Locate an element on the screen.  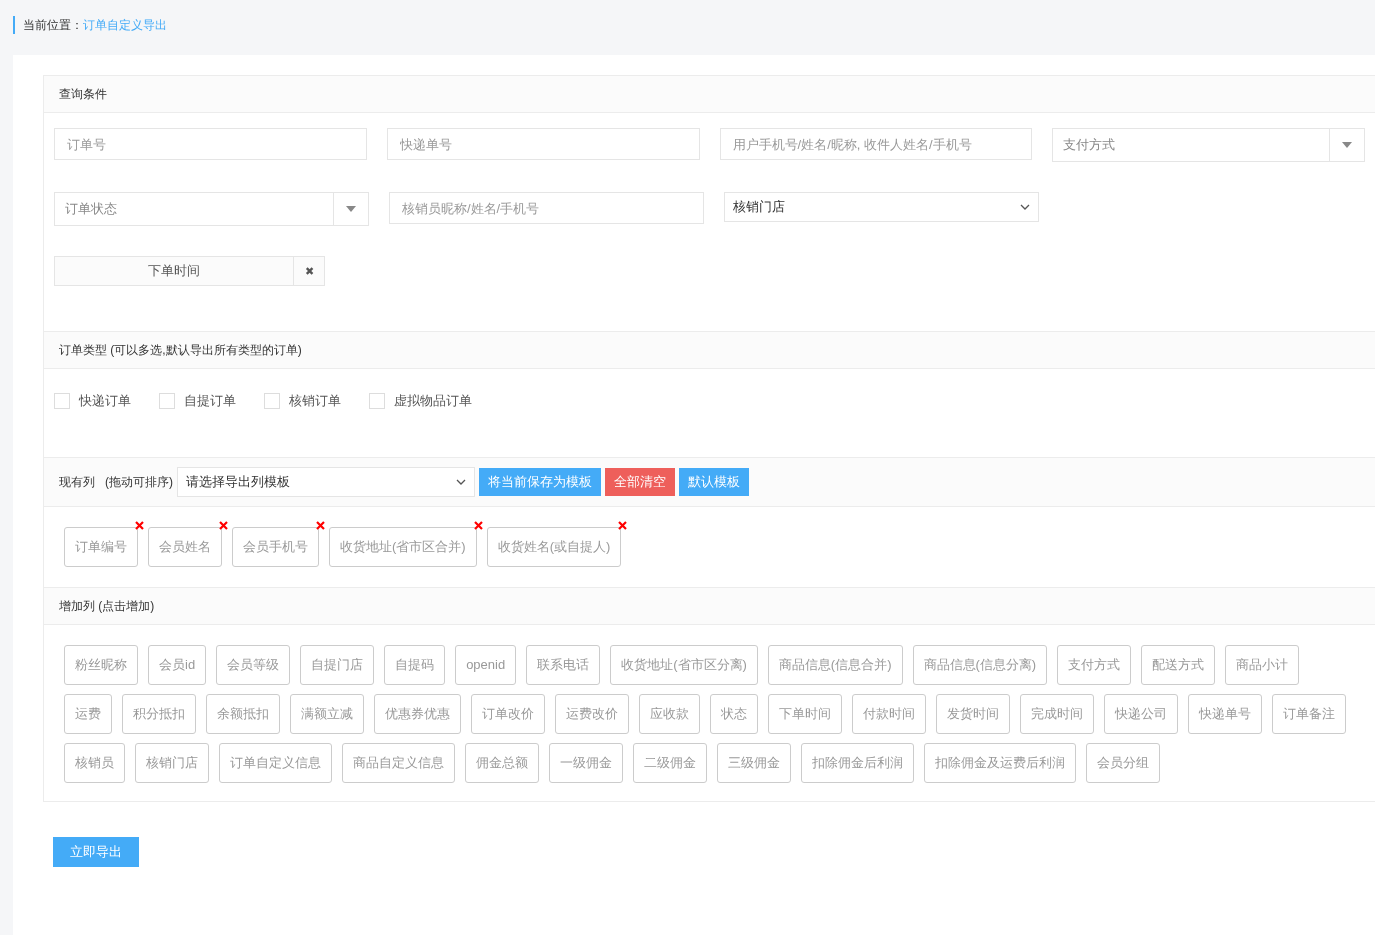
column-tag: 自提码 is located at coordinates (415, 664).